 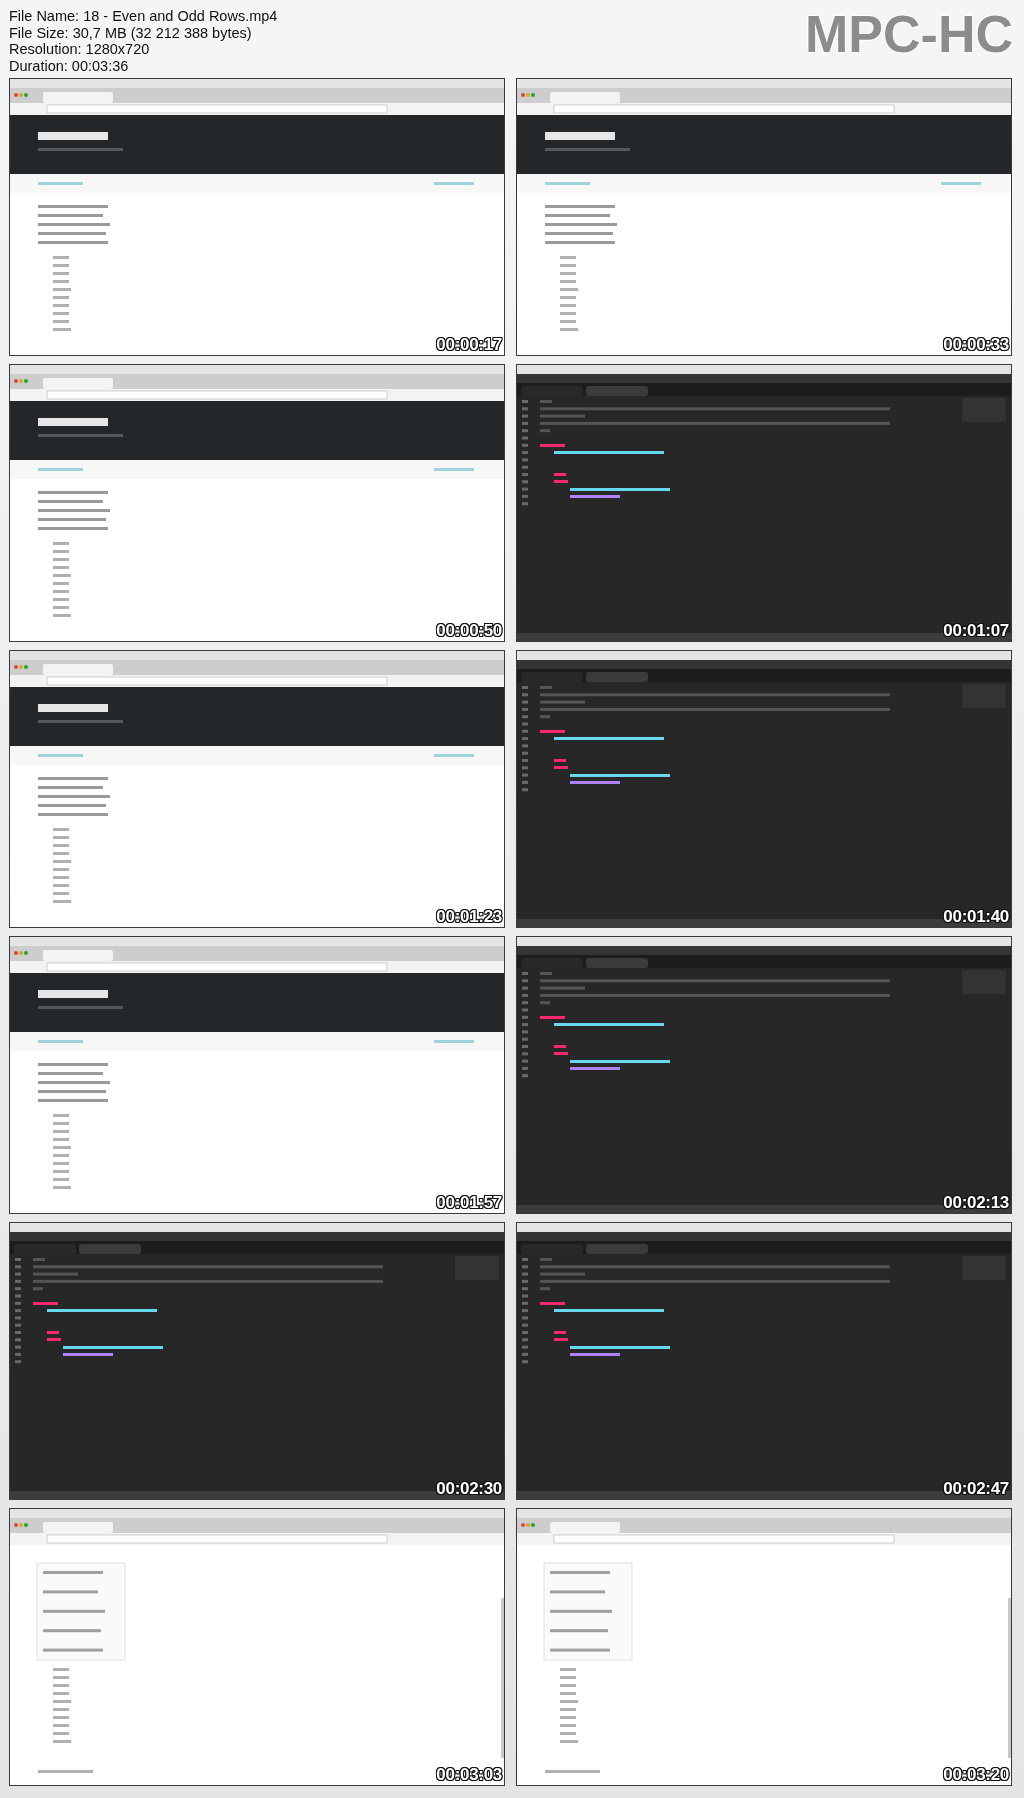 I want to click on timestamp: 00:00:50, so click(x=469, y=631).